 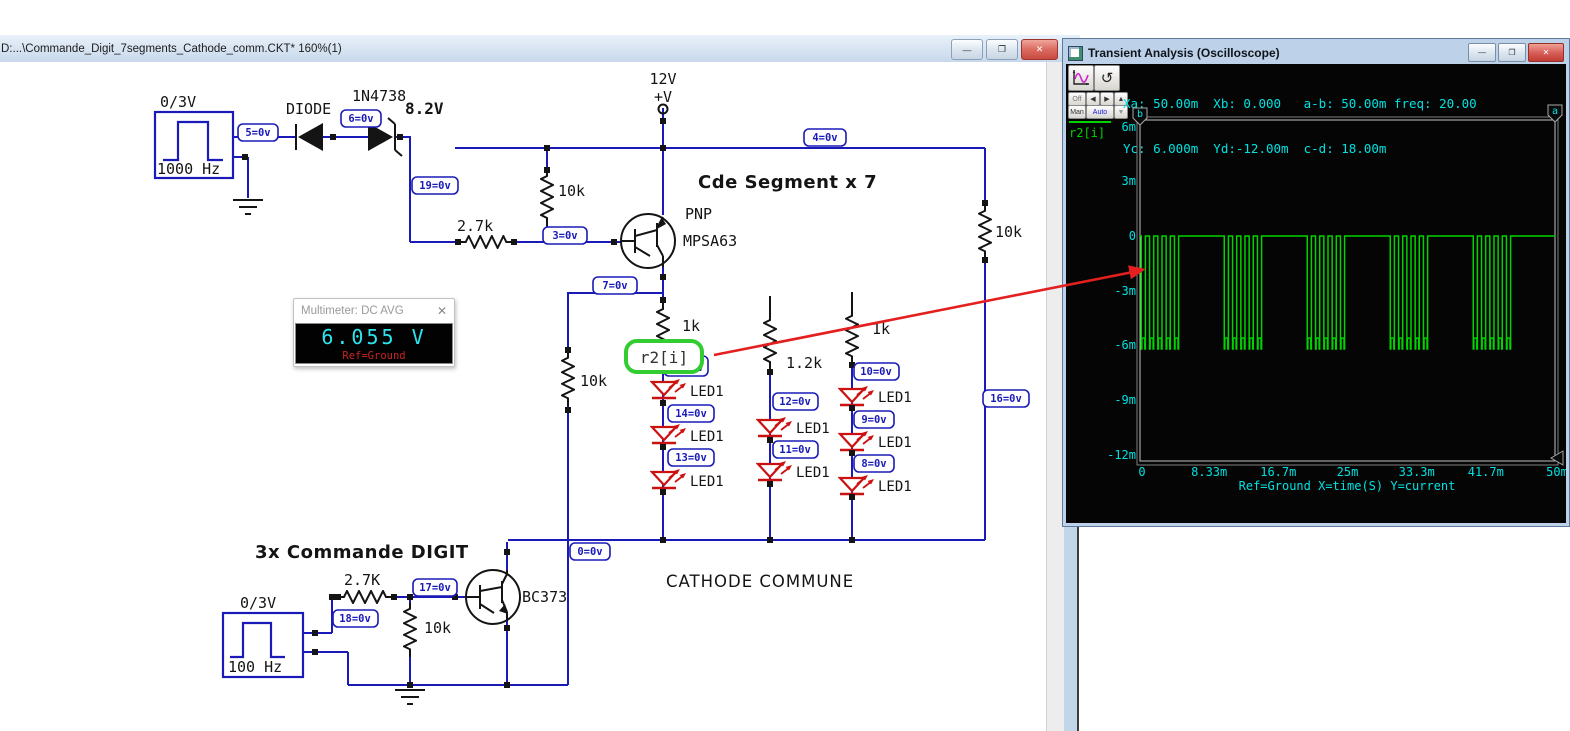 I want to click on resistor-2.7k-bottom: 2.7K, so click(x=366, y=587).